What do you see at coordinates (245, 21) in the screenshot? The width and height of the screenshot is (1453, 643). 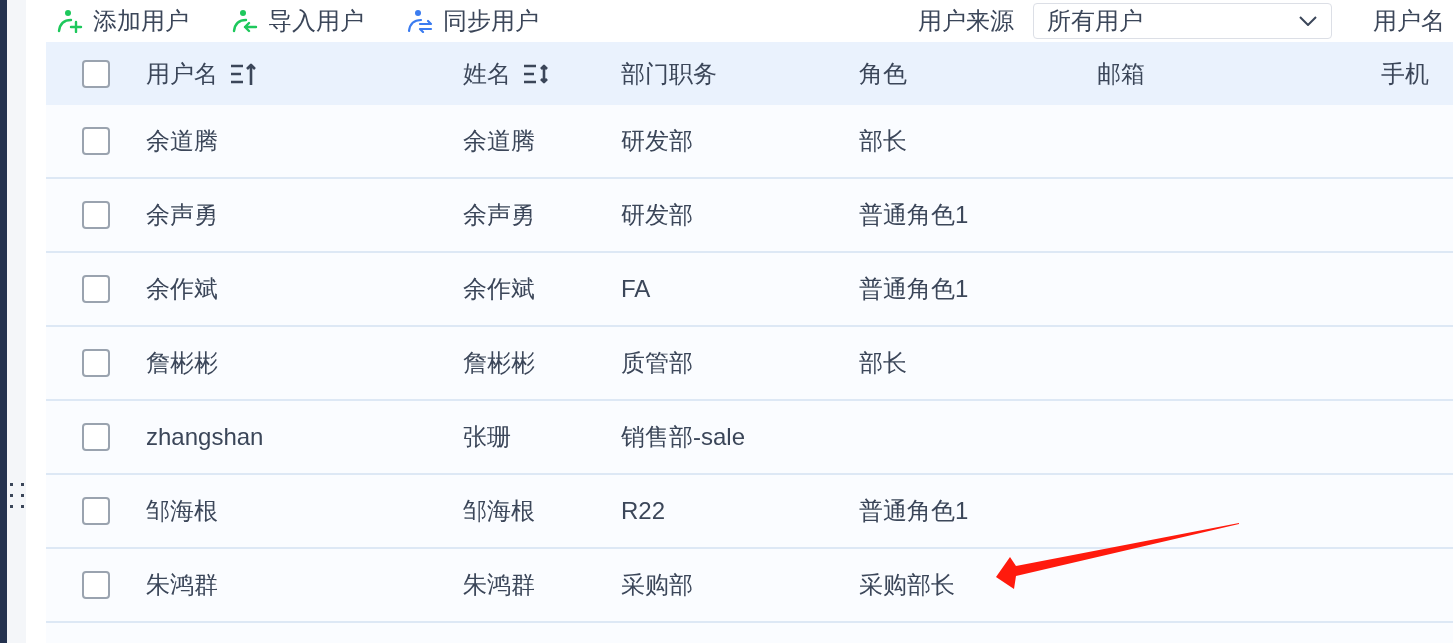 I see `user-arrow-icon` at bounding box center [245, 21].